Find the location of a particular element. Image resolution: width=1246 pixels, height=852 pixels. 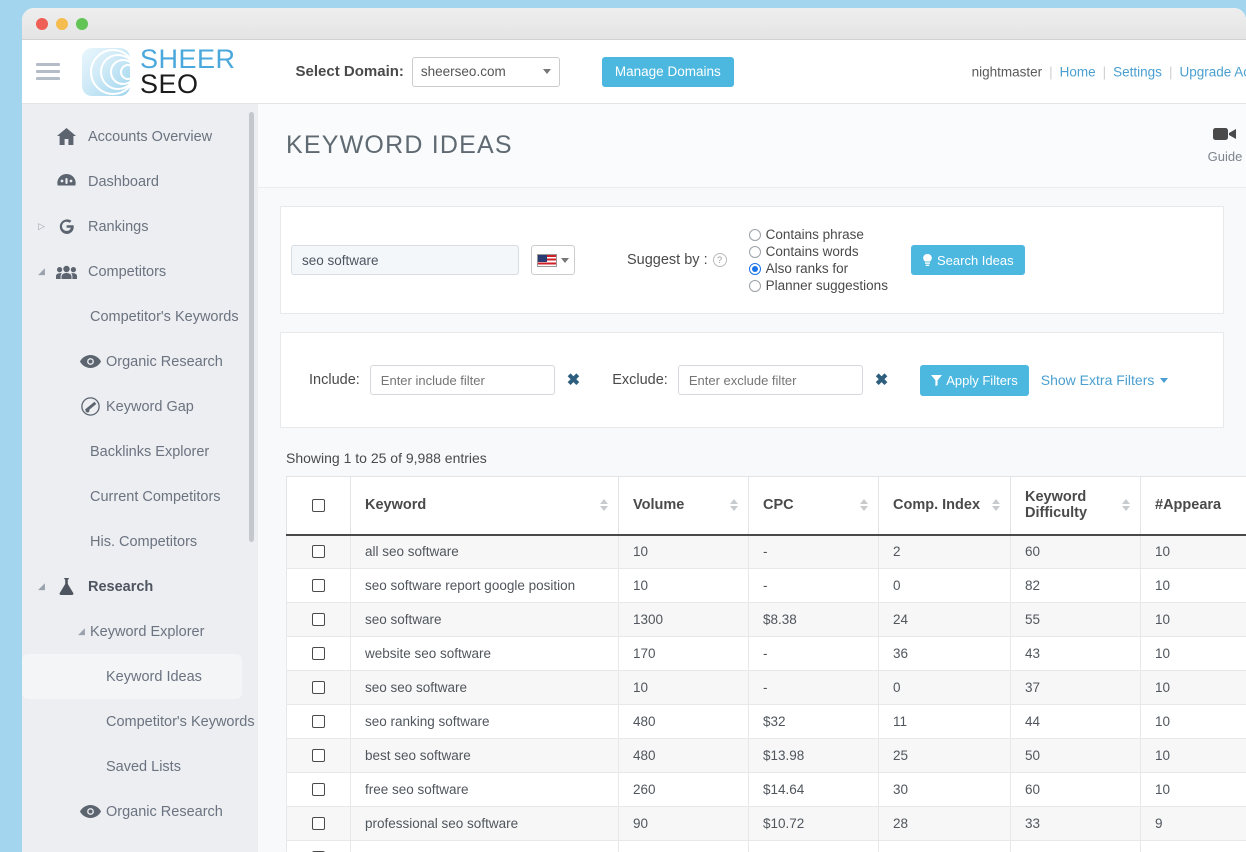

cell-volume is located at coordinates (683, 846).